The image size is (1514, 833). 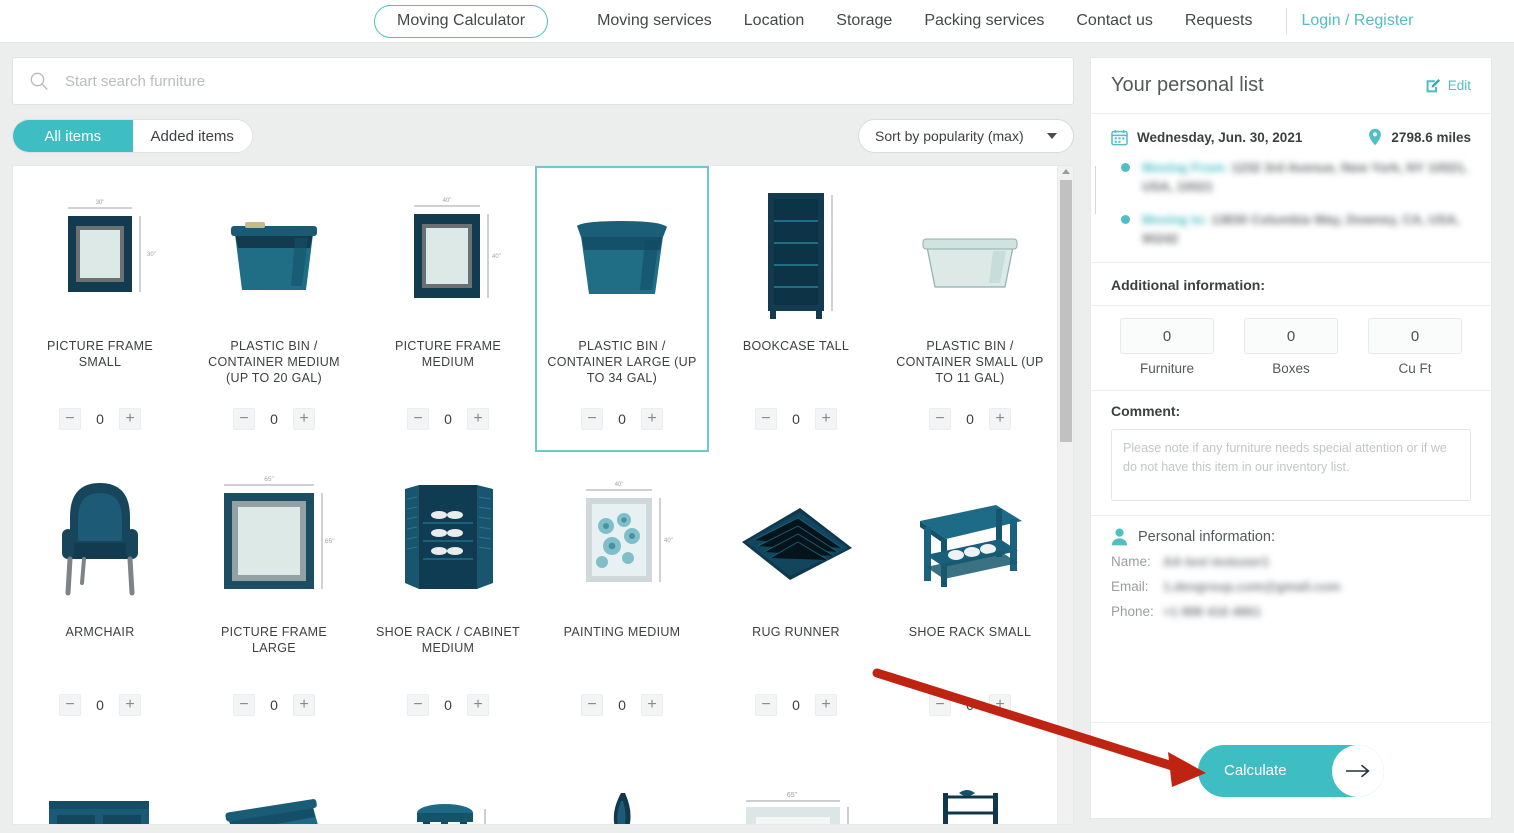 What do you see at coordinates (1066, 311) in the screenshot?
I see `scrollbar-thumb` at bounding box center [1066, 311].